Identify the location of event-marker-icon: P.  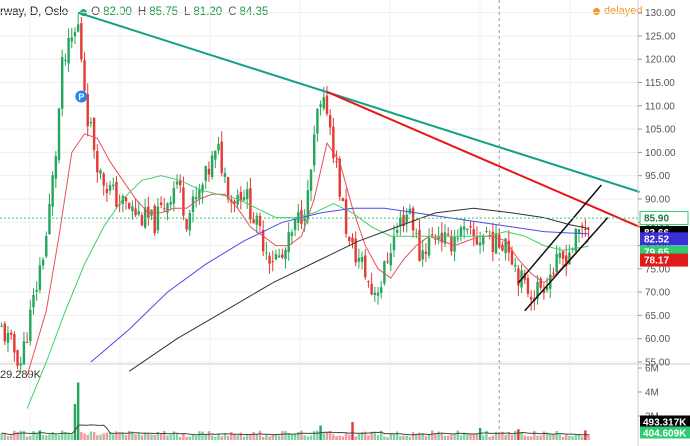
(81, 96).